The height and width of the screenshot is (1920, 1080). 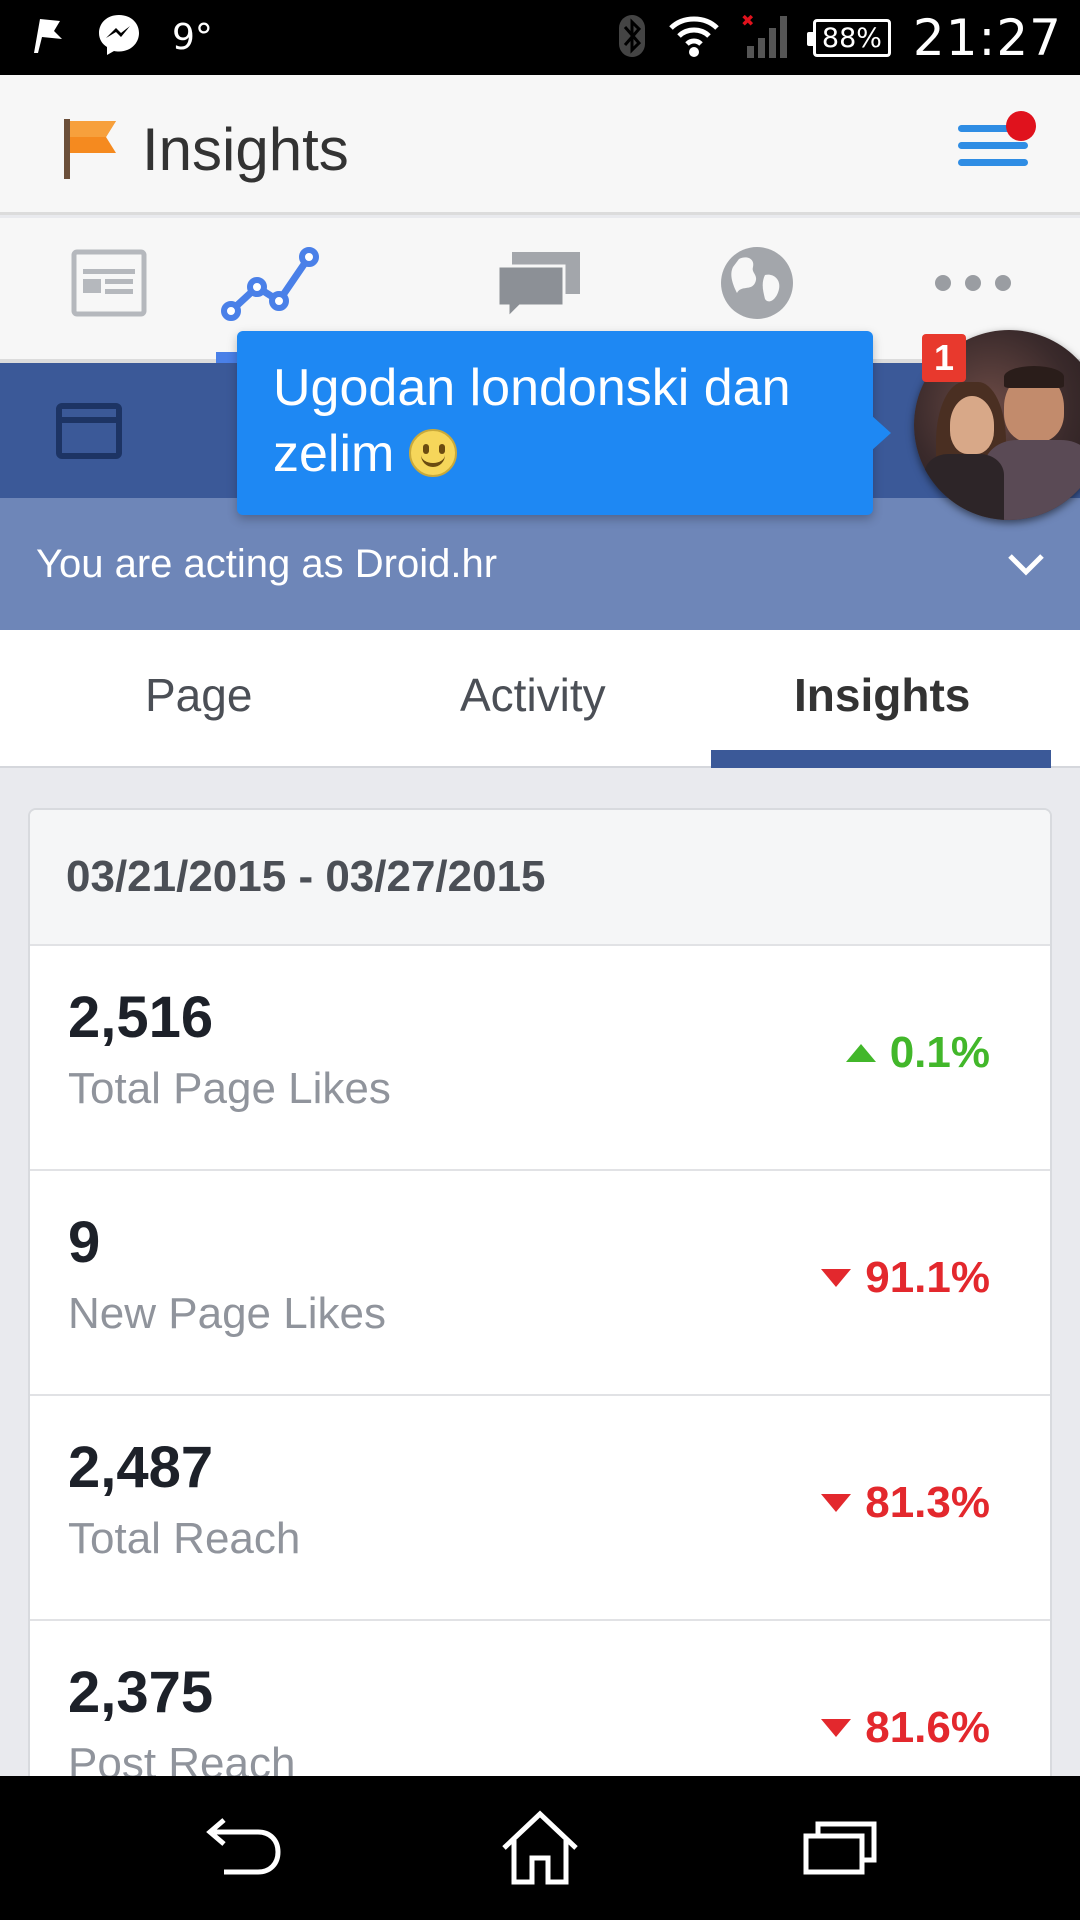 I want to click on metric-change-value: 81.3%, so click(x=927, y=1502).